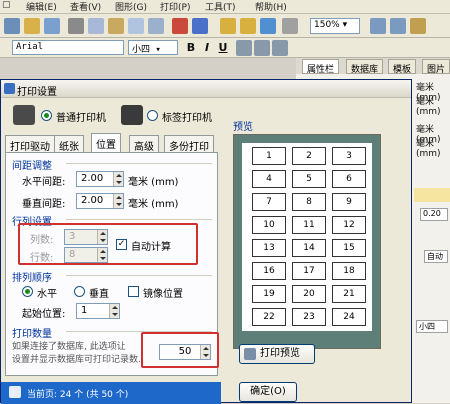  I want to click on tab-template: 模板, so click(402, 67).